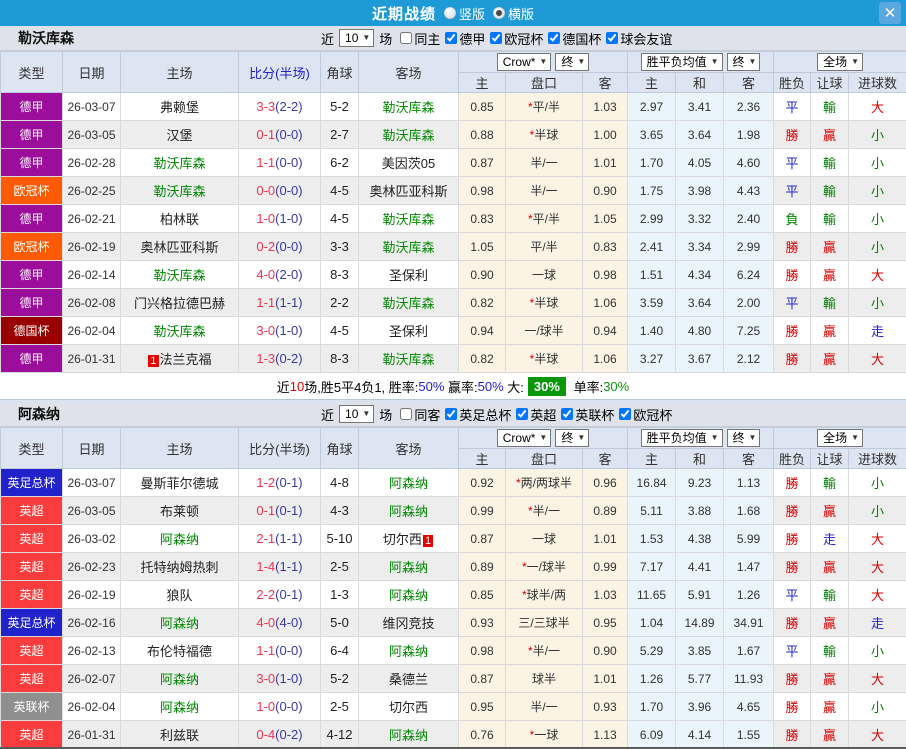 Image resolution: width=906 pixels, height=749 pixels. Describe the element at coordinates (408, 678) in the screenshot. I see `away-team: 桑德兰` at that location.